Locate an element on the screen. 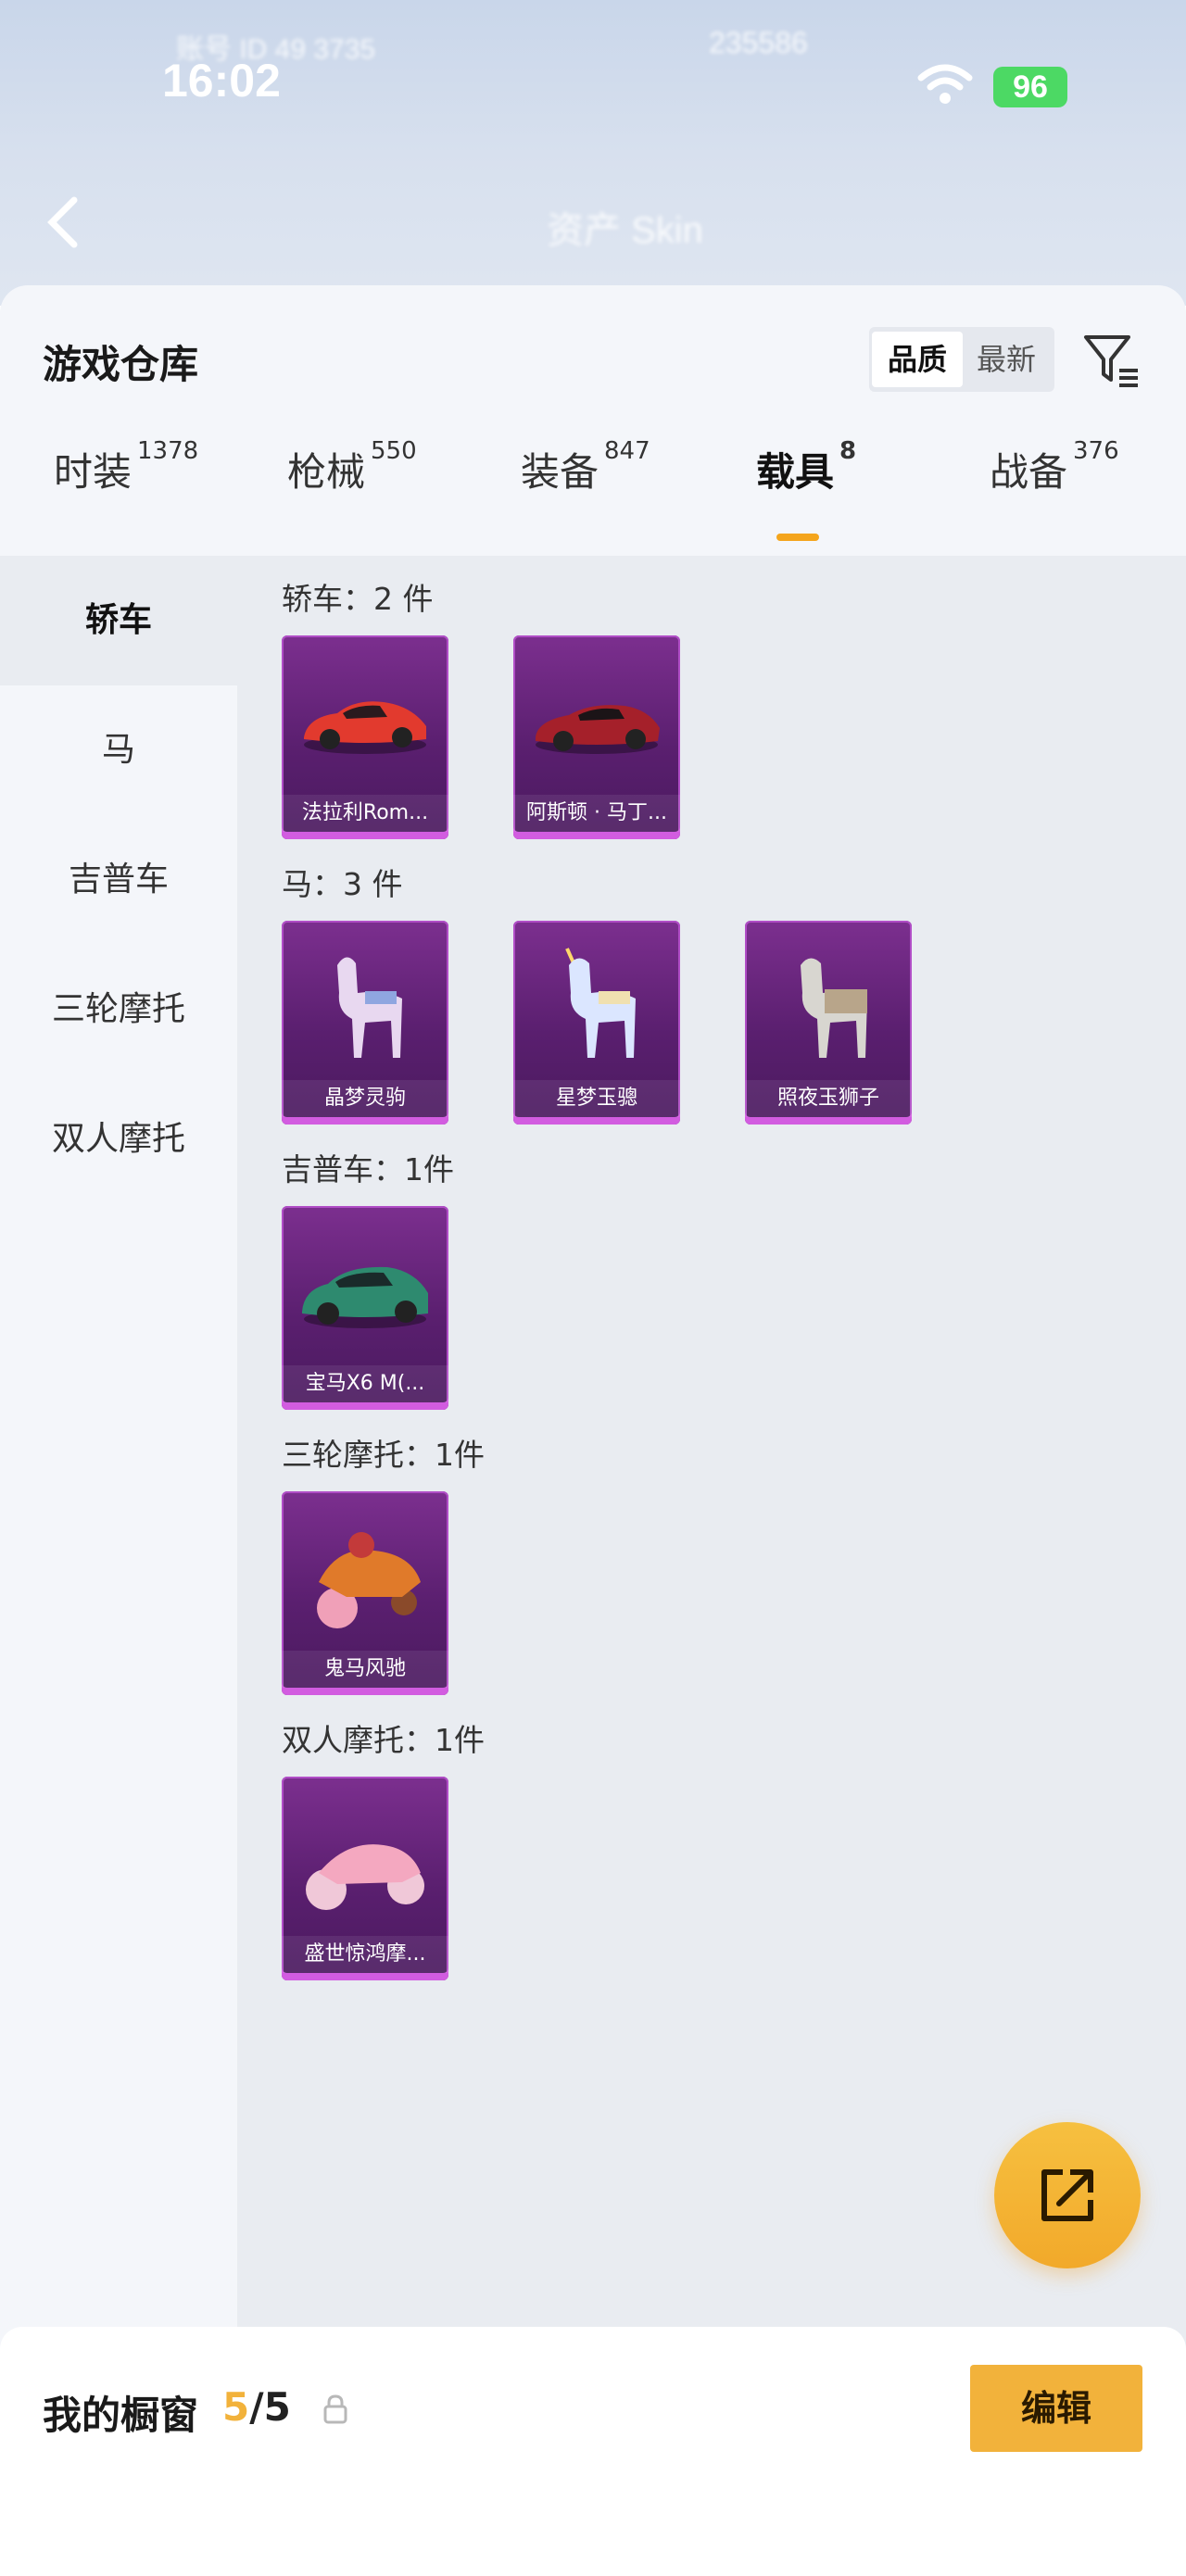  tab-count: 550 is located at coordinates (394, 451).